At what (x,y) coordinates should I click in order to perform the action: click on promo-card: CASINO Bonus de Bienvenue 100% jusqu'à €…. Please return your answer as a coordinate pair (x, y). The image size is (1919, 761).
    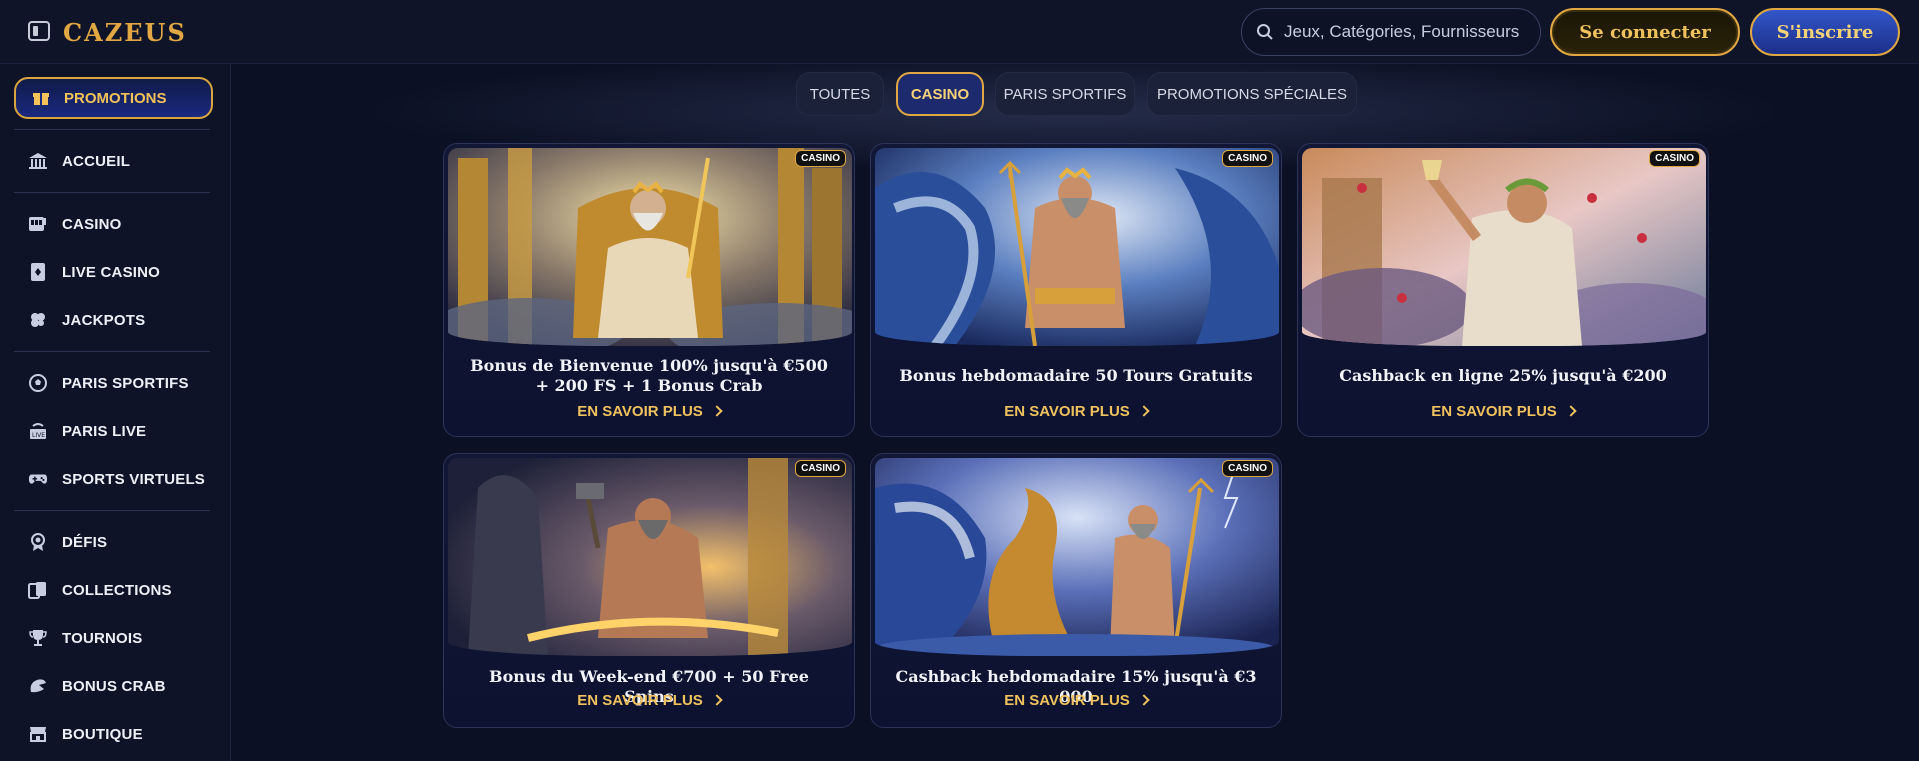
    Looking at the image, I should click on (649, 290).